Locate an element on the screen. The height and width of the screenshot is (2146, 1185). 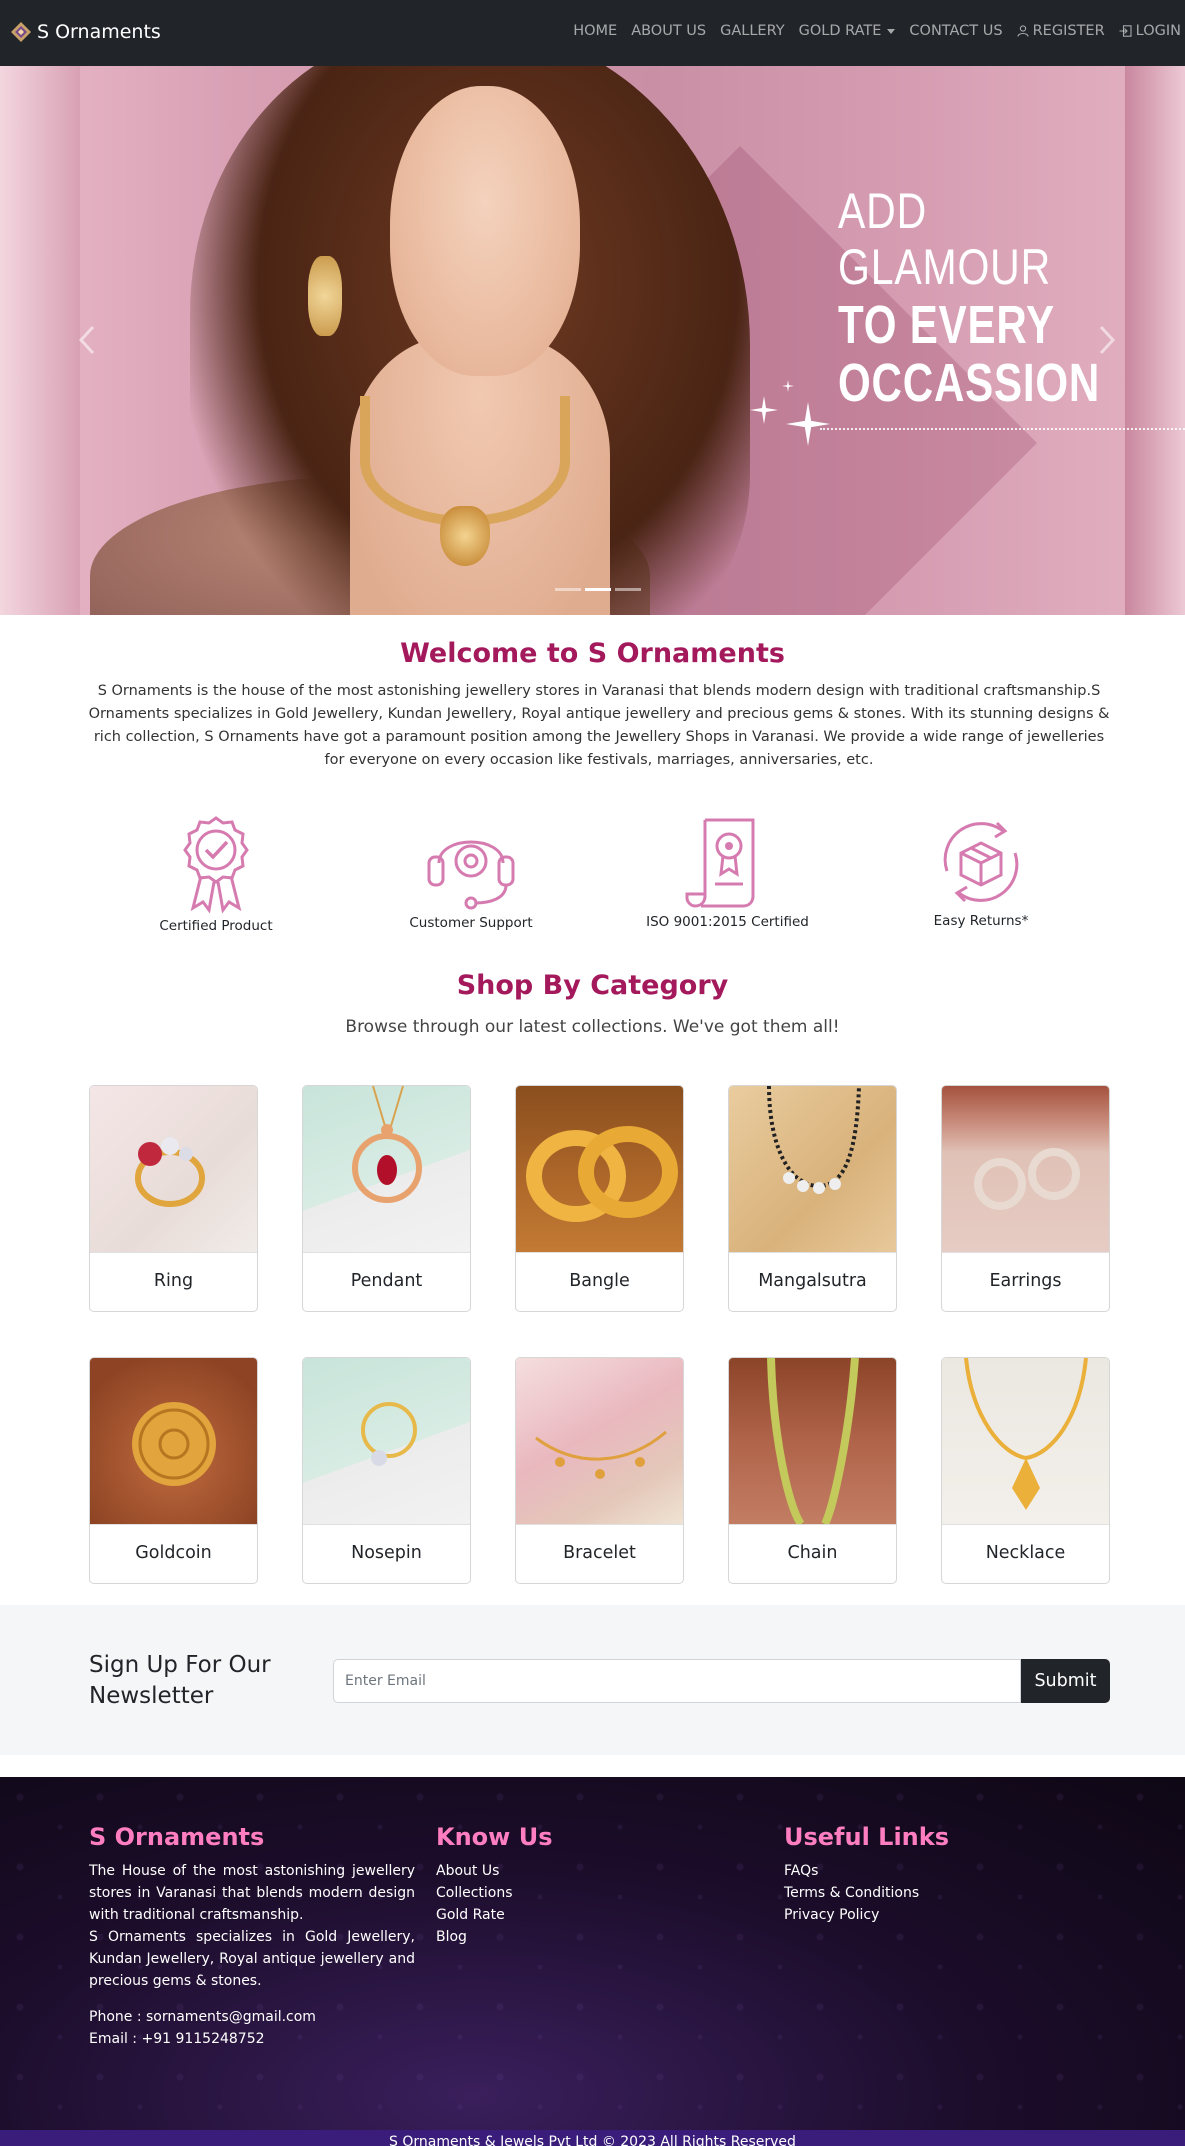
nav-about: ABOUT US is located at coordinates (668, 31).